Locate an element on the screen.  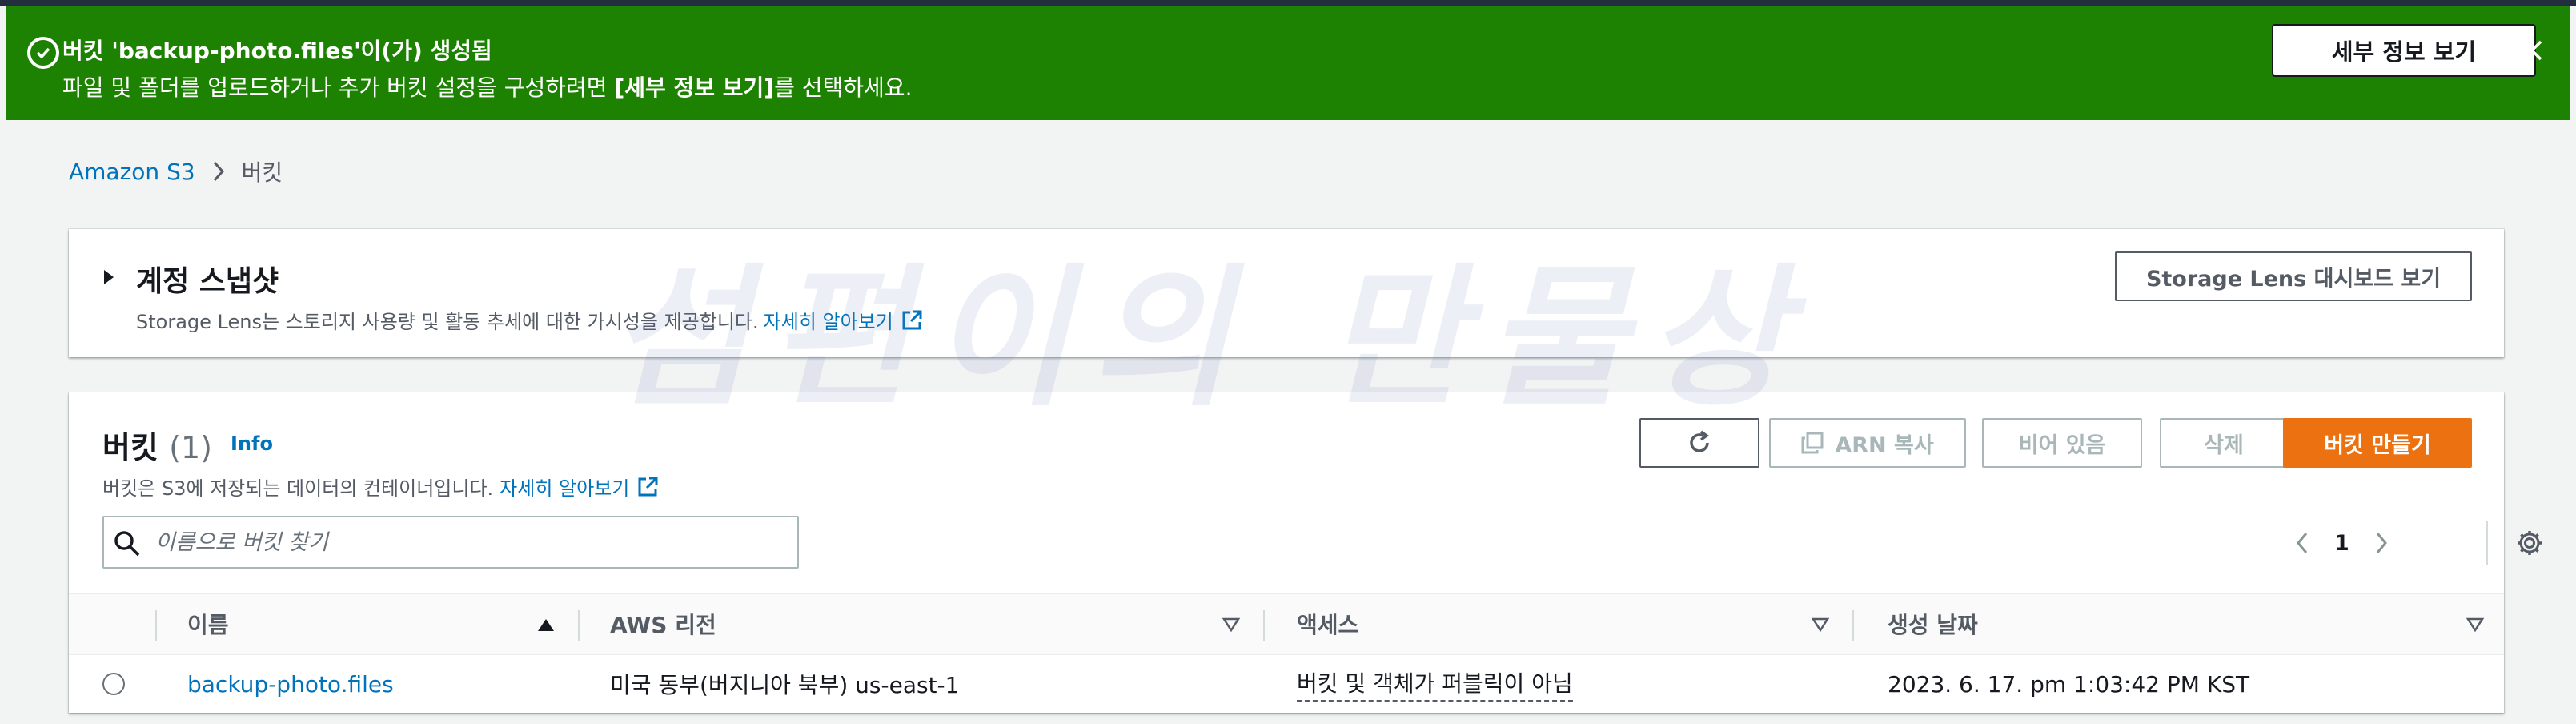
chevron-left-icon is located at coordinates (2302, 543).